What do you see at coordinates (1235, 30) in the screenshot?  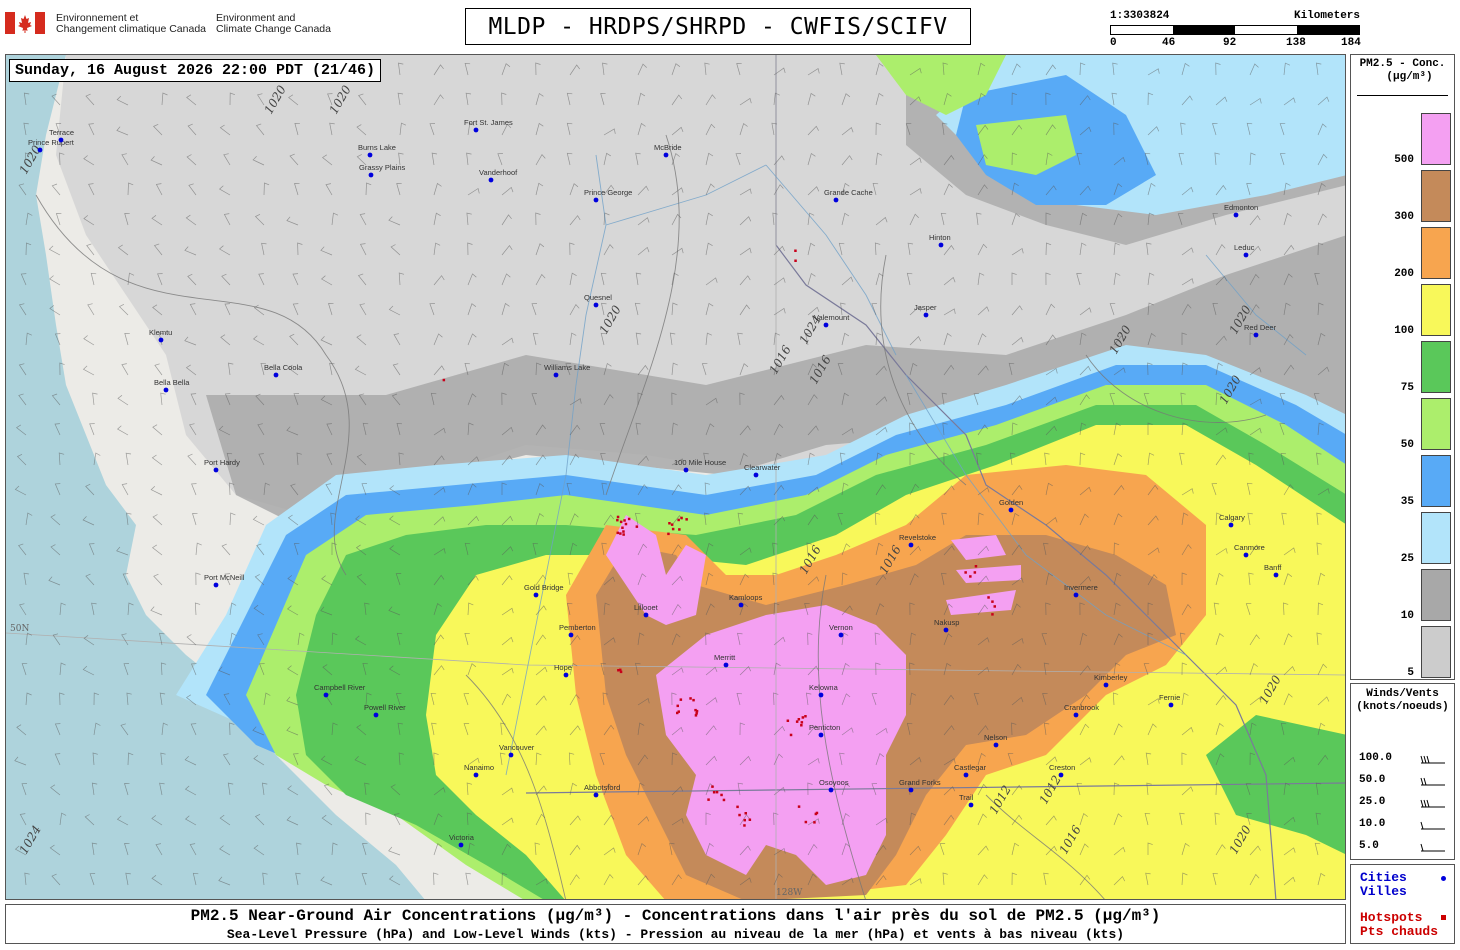 I see `scale-bar: 1:3303824 Kilometers 0 46 92 138 184` at bounding box center [1235, 30].